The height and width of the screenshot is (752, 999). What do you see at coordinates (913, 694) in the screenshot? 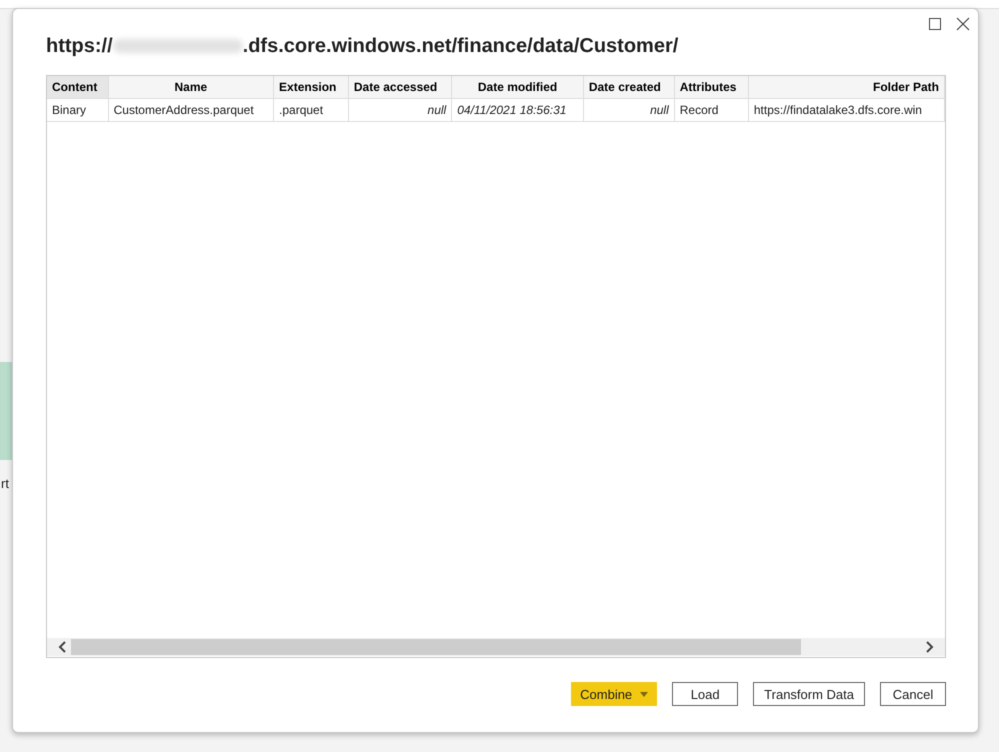
I see `dialog-button: Cancel` at bounding box center [913, 694].